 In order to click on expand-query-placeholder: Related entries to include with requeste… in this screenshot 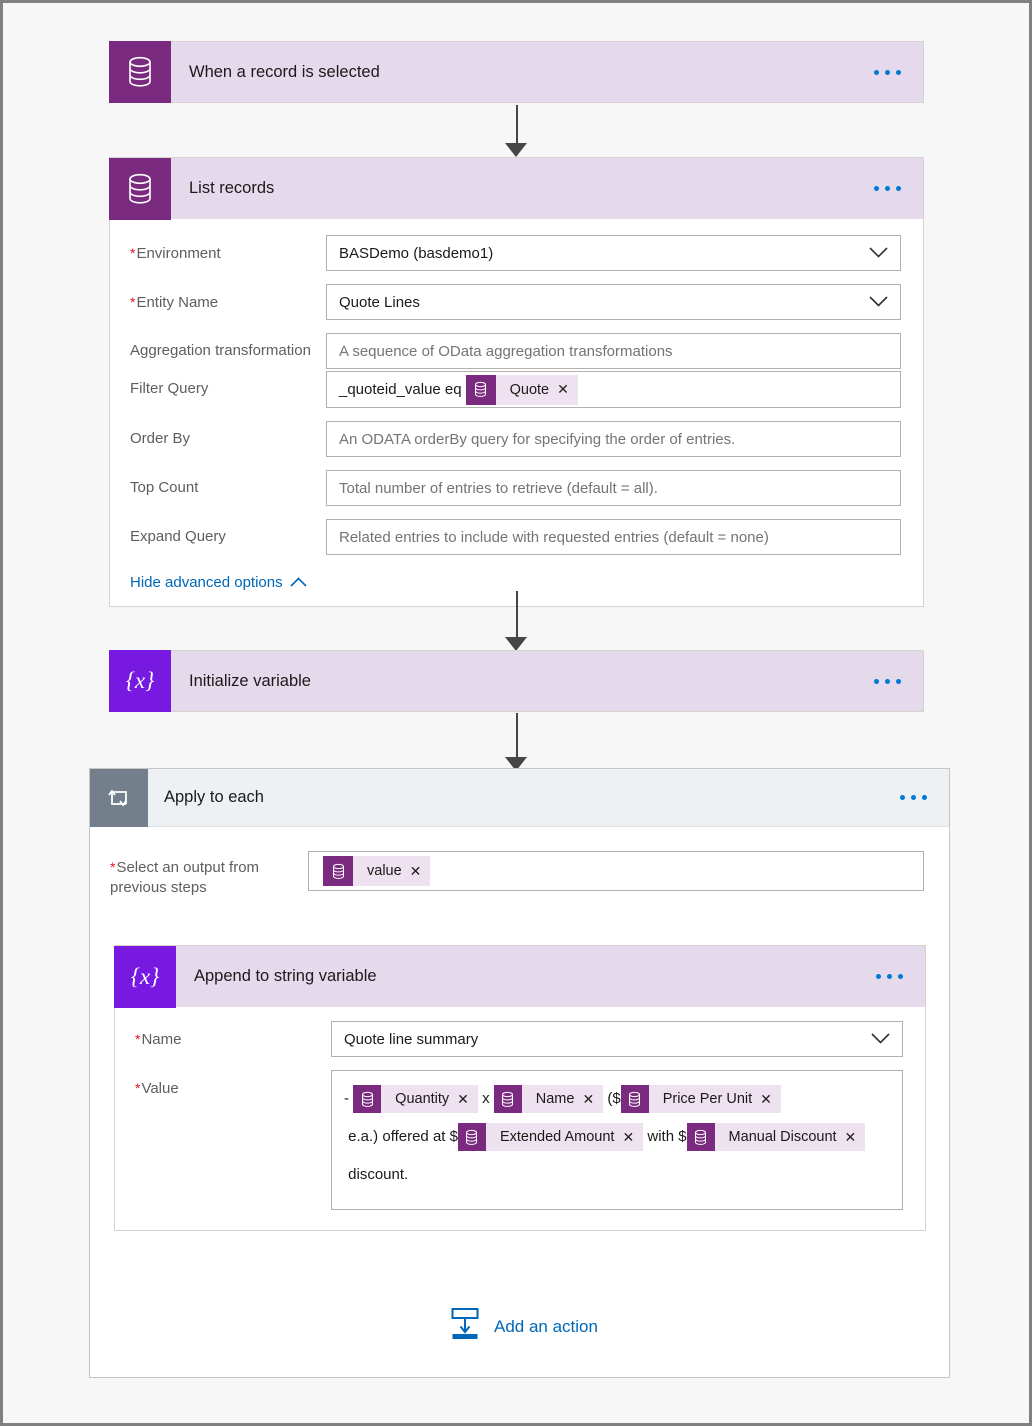, I will do `click(554, 537)`.